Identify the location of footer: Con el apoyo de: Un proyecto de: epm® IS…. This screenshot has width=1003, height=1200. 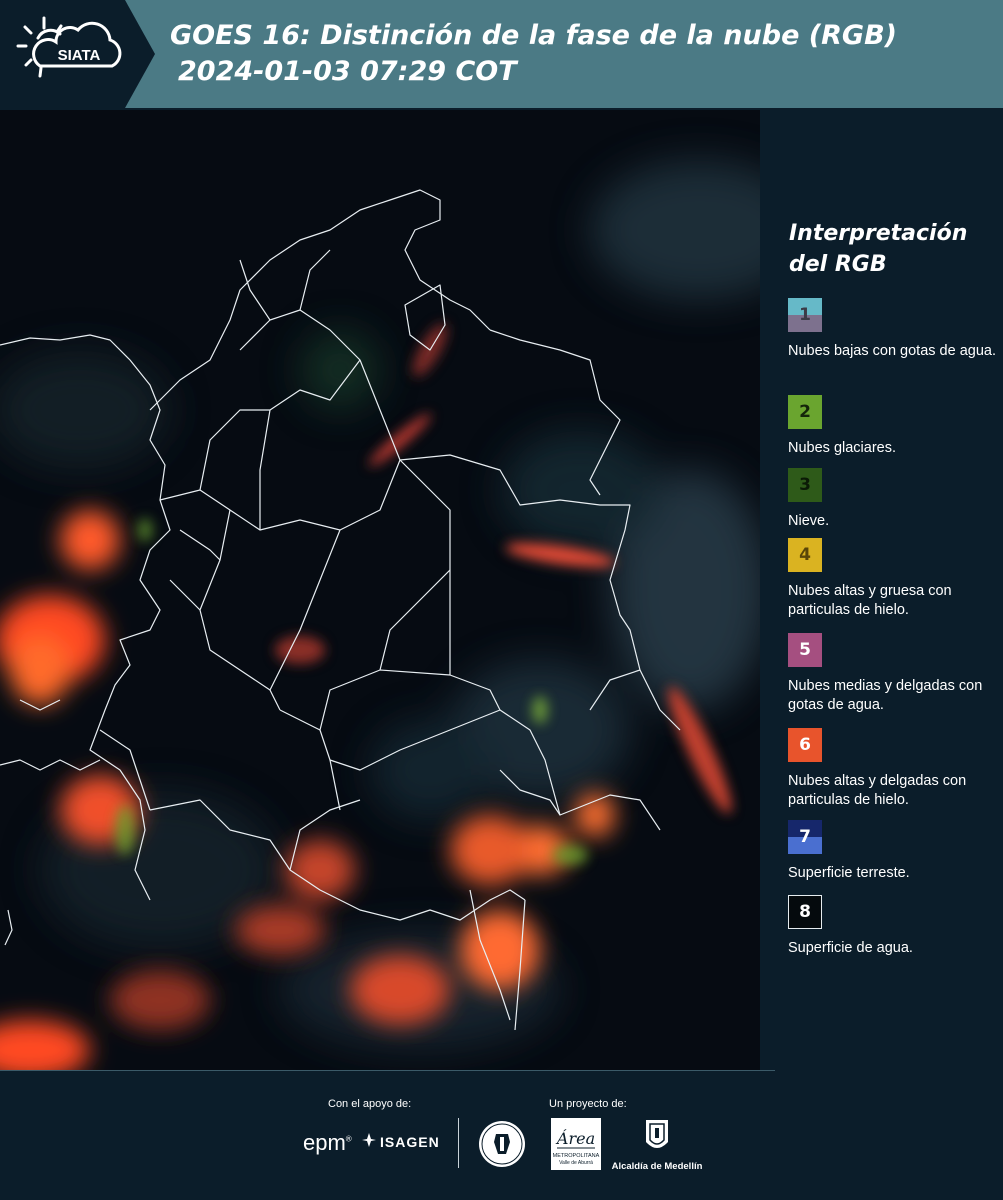
(501, 1135).